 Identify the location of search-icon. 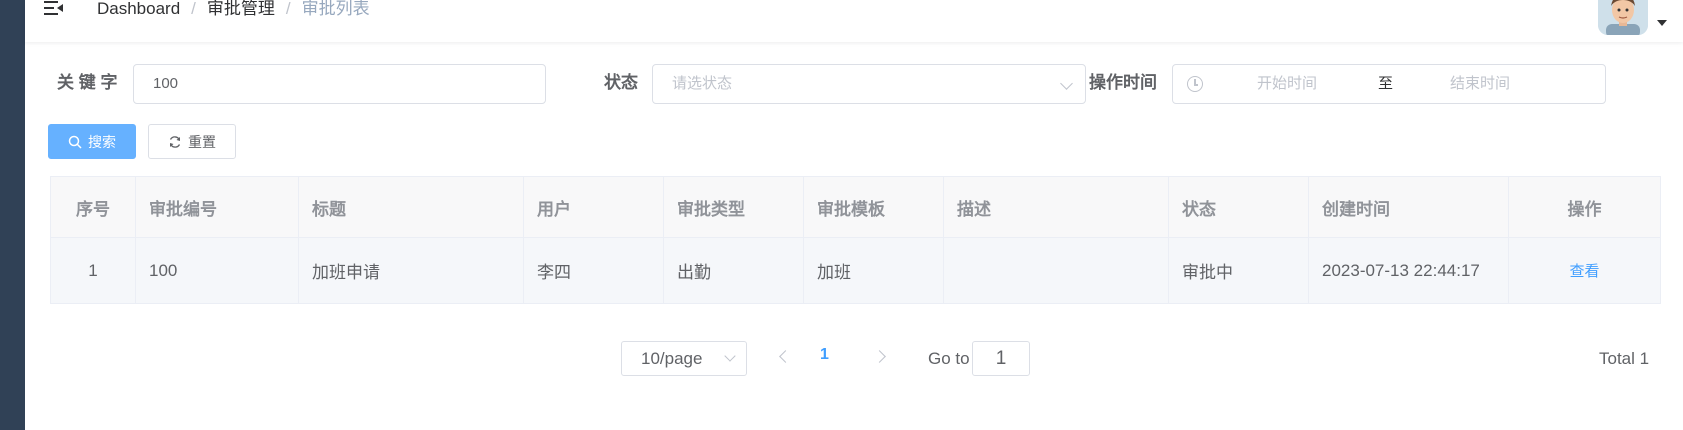
(75, 142).